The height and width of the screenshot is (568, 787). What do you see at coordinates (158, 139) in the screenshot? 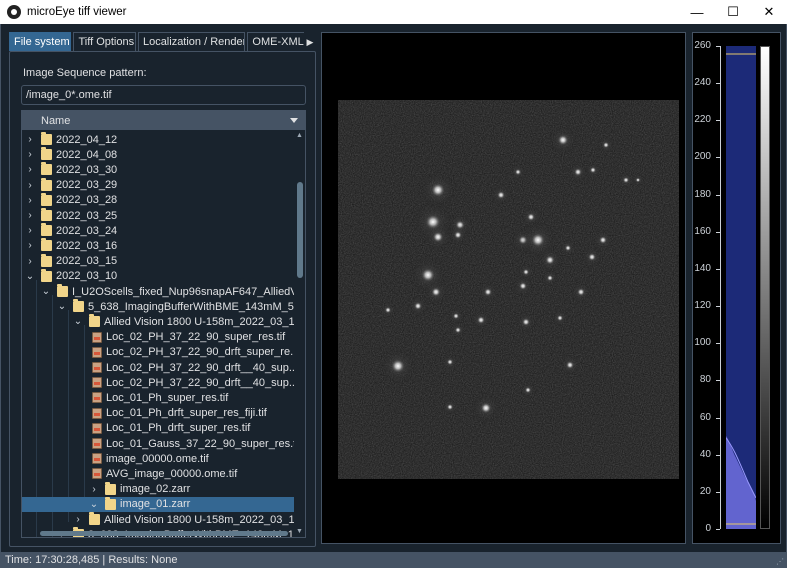
I see `tree-folder-row: › 2022_04_12` at bounding box center [158, 139].